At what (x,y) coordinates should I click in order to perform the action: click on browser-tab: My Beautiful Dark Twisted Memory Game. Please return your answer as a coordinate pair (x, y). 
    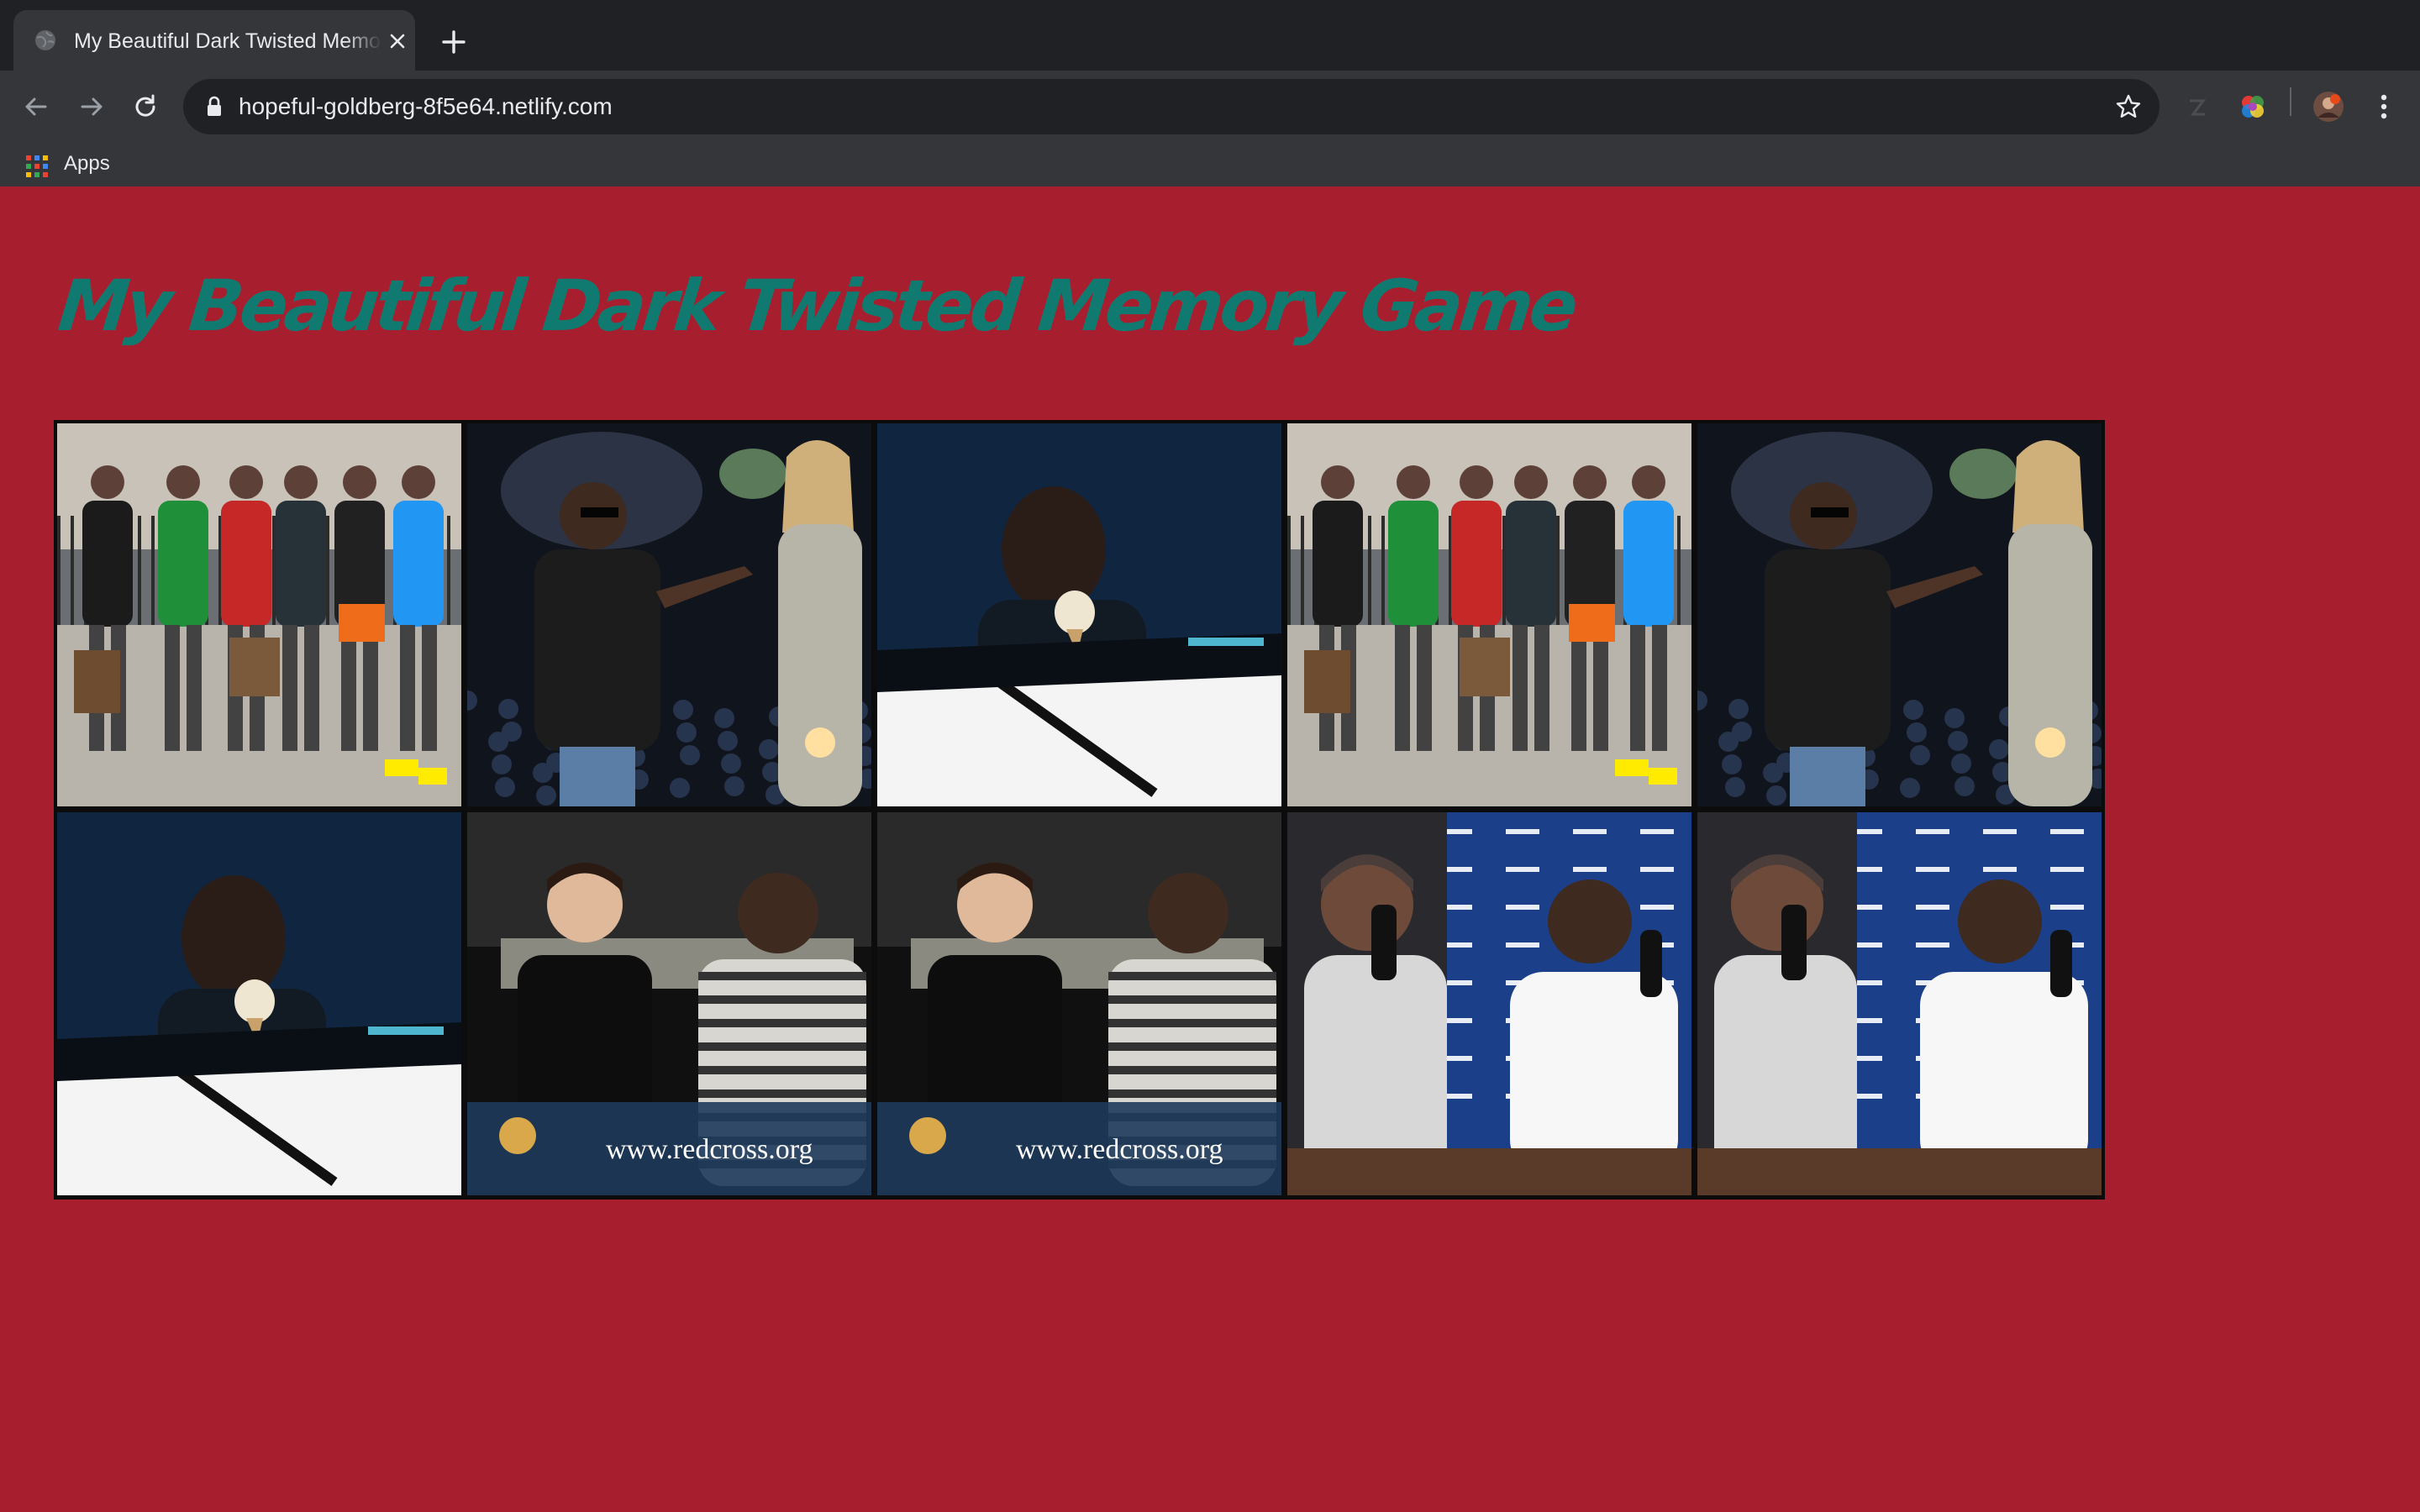
    Looking at the image, I should click on (214, 40).